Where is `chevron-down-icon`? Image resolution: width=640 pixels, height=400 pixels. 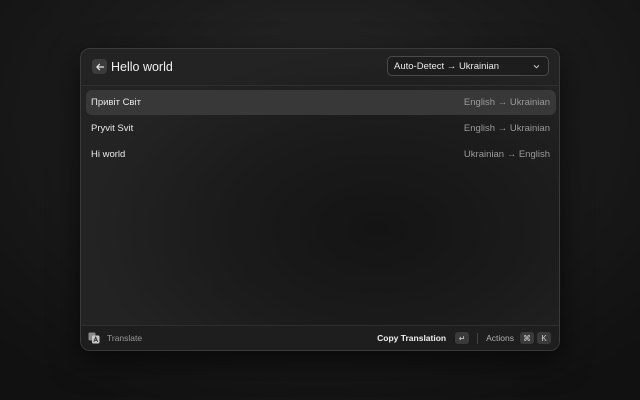 chevron-down-icon is located at coordinates (536, 66).